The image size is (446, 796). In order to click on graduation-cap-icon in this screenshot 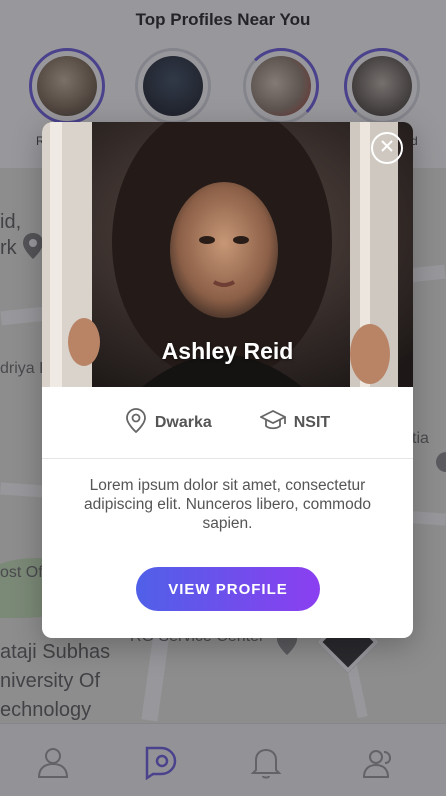, I will do `click(272, 422)`.